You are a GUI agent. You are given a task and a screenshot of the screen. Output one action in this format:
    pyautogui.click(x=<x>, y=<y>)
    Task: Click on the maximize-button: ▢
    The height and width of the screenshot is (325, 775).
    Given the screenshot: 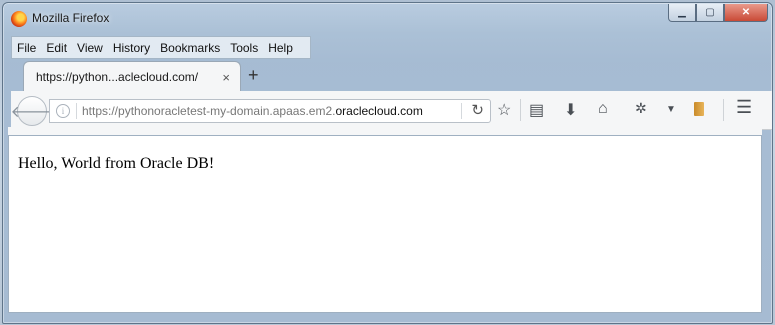 What is the action you would take?
    pyautogui.click(x=710, y=13)
    